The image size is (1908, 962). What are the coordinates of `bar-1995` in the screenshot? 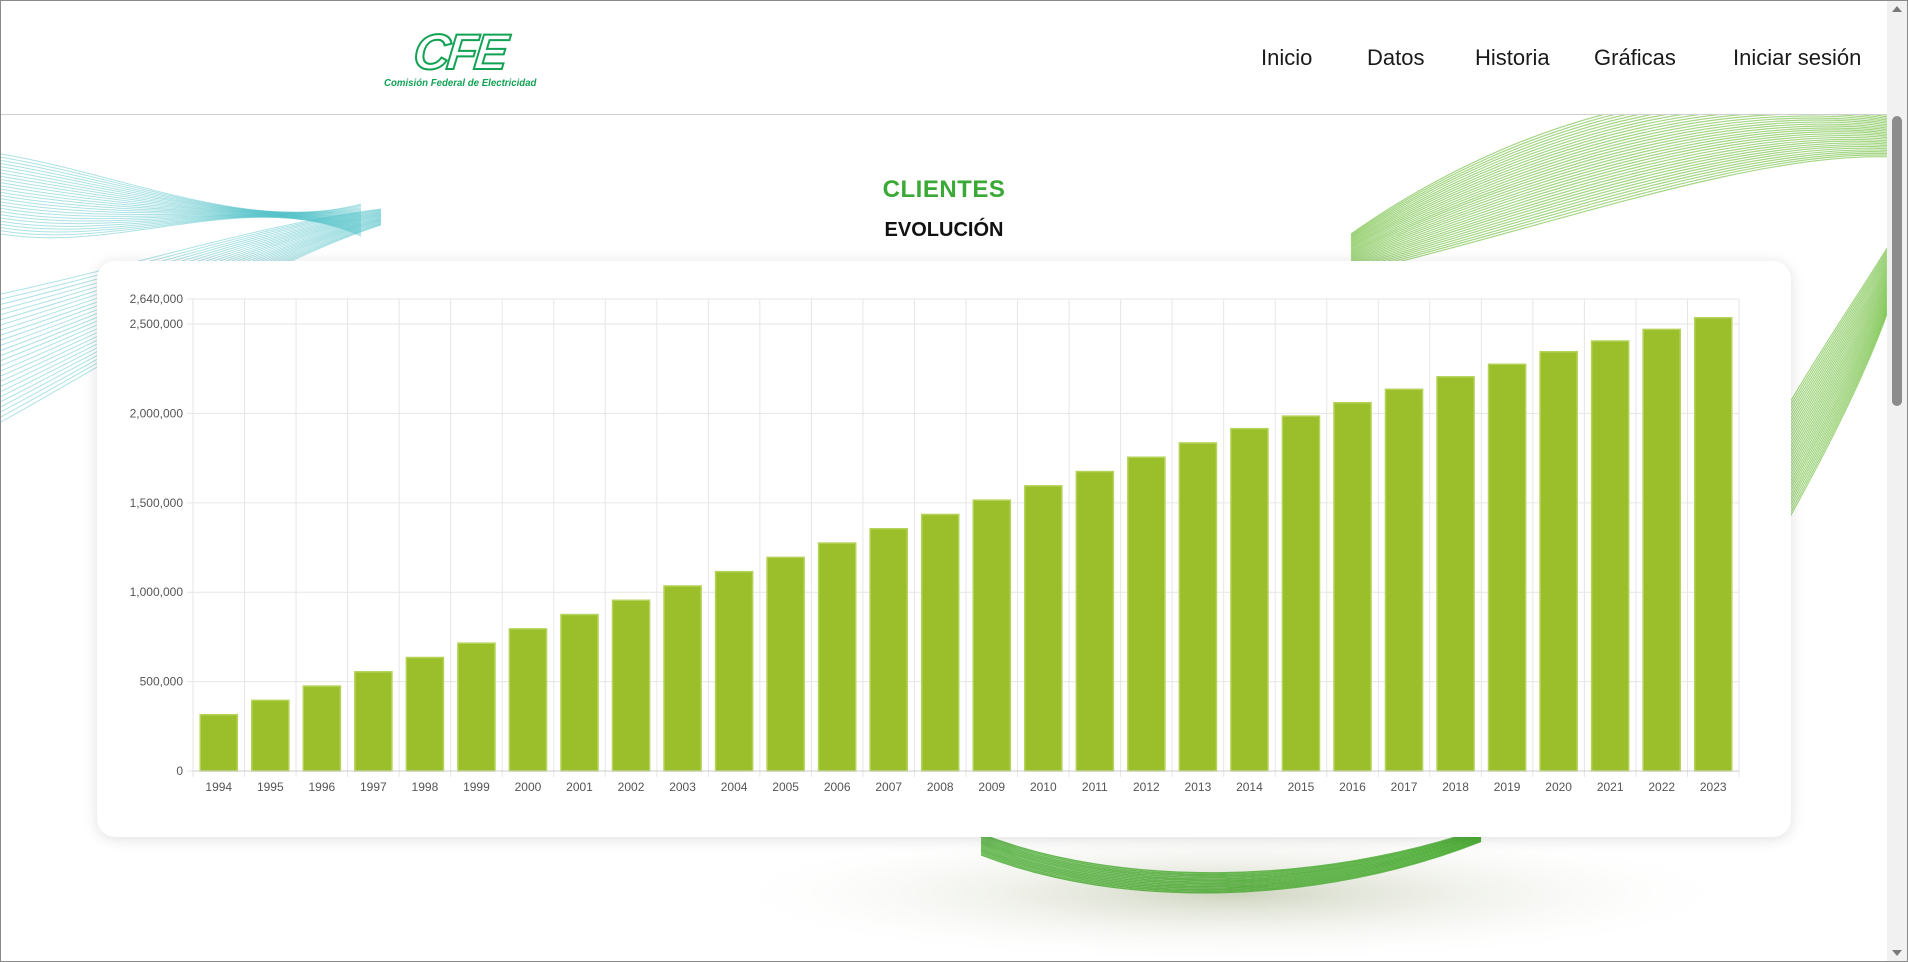 It's located at (270, 735).